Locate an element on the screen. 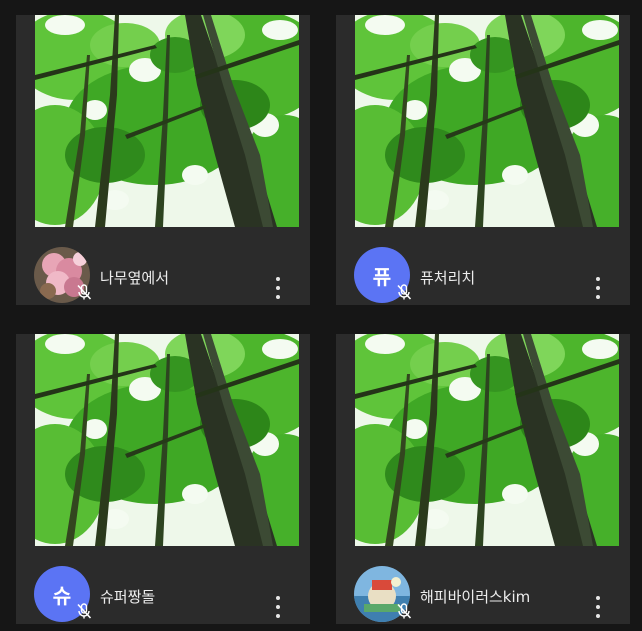 The image size is (642, 631). avatar-letter: 슈 is located at coordinates (62, 595).